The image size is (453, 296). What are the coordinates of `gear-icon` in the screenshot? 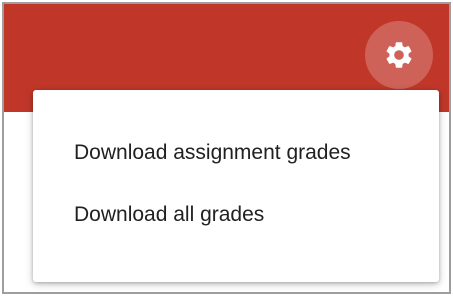 It's located at (399, 55).